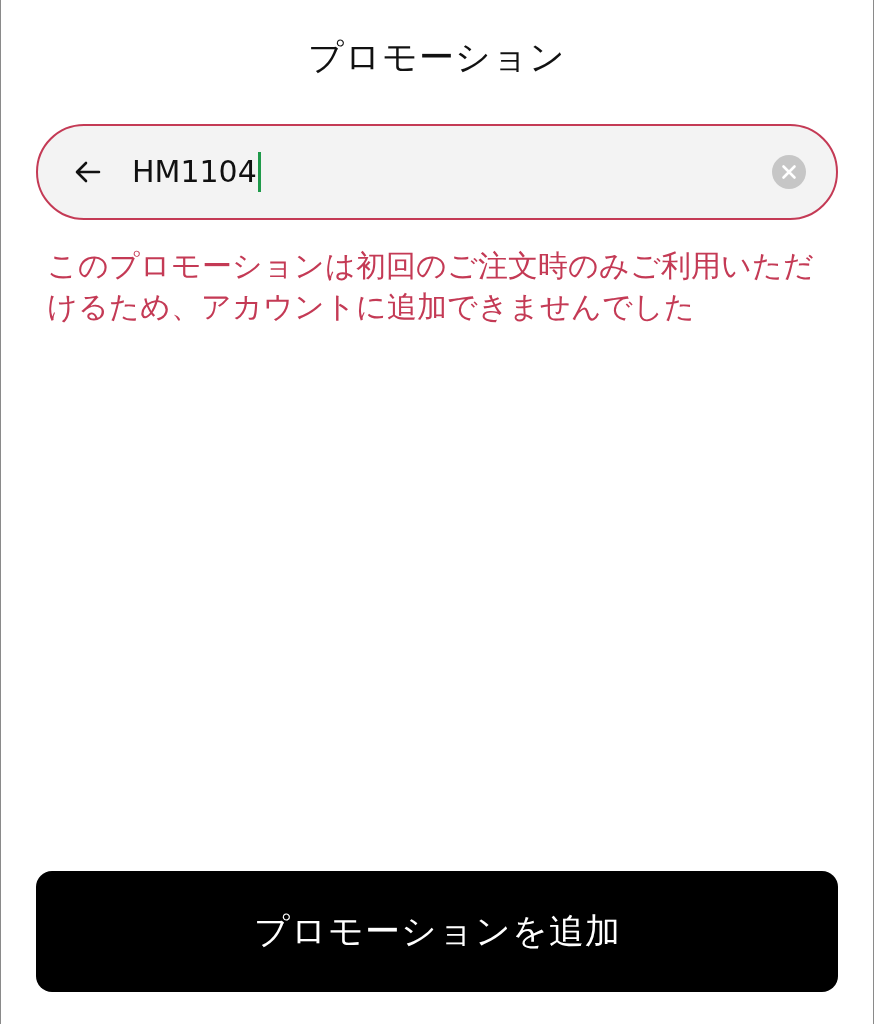 This screenshot has width=874, height=1024. I want to click on error-message: このプロモーションは初回のご注文時のみご利用いただけるため、アカウントに追加できませんでした, so click(431, 287).